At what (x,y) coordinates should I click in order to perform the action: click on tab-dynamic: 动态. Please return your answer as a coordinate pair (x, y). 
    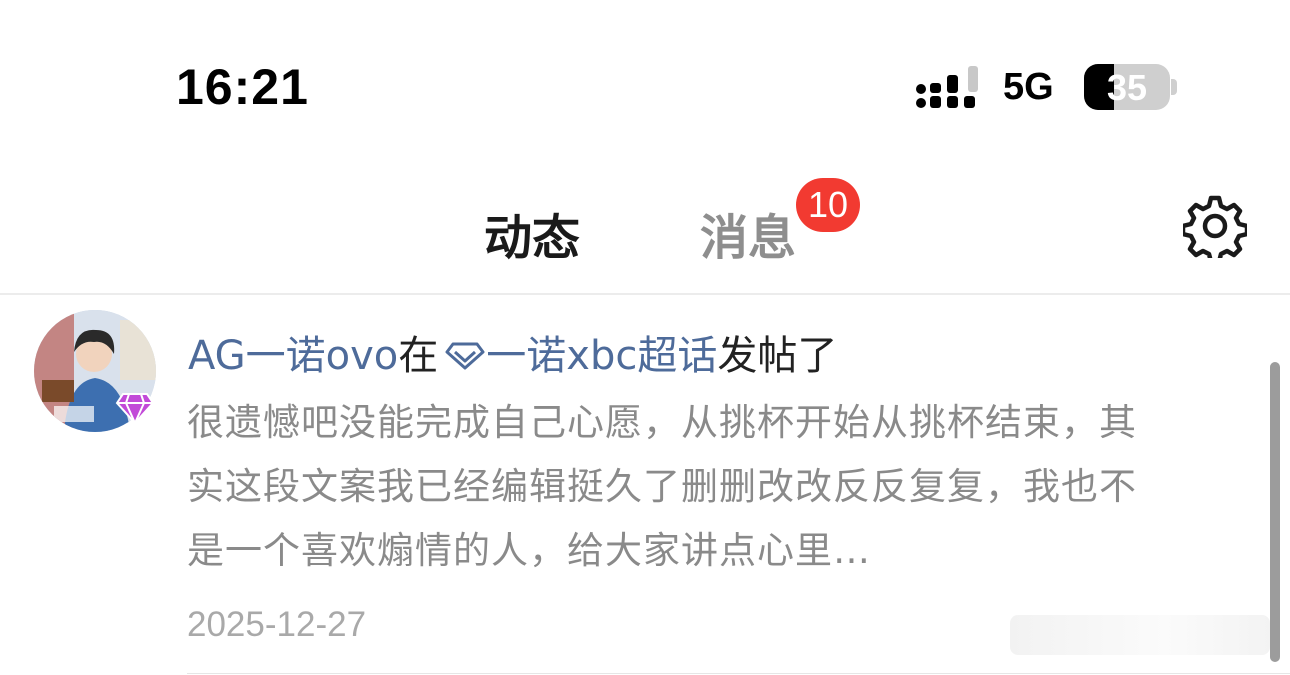
    Looking at the image, I should click on (532, 233).